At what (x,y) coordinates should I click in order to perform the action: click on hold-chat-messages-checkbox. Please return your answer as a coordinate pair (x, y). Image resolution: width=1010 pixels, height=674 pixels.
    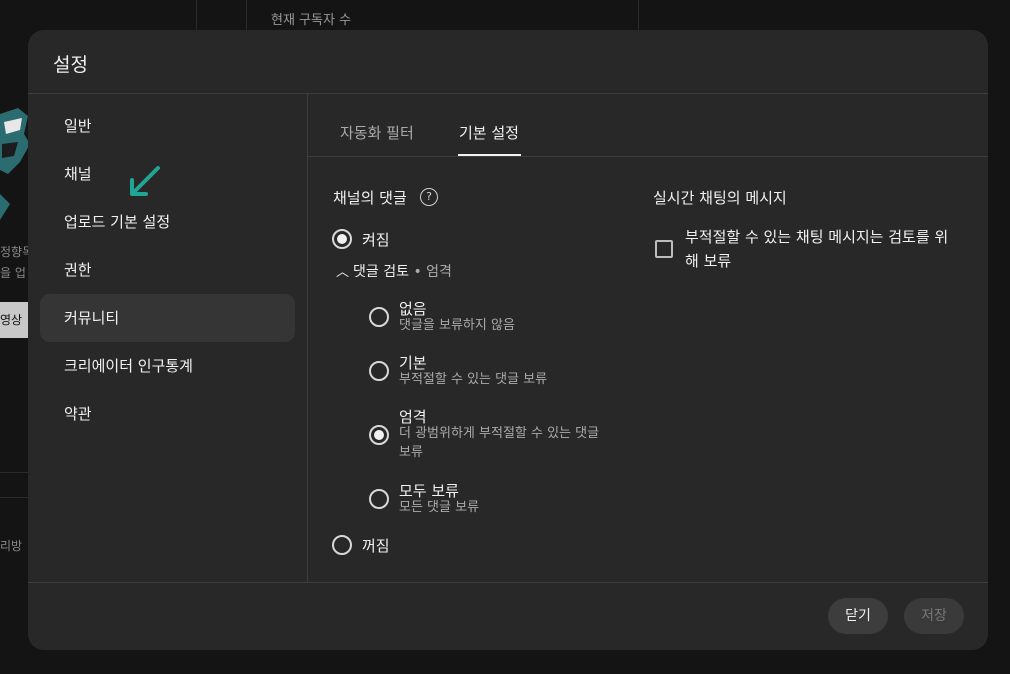
    Looking at the image, I should click on (664, 249).